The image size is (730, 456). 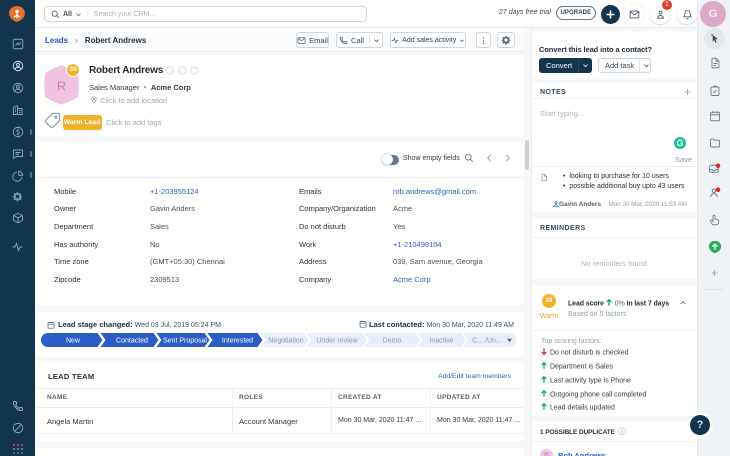 I want to click on svg-text: Contacted, so click(x=132, y=341).